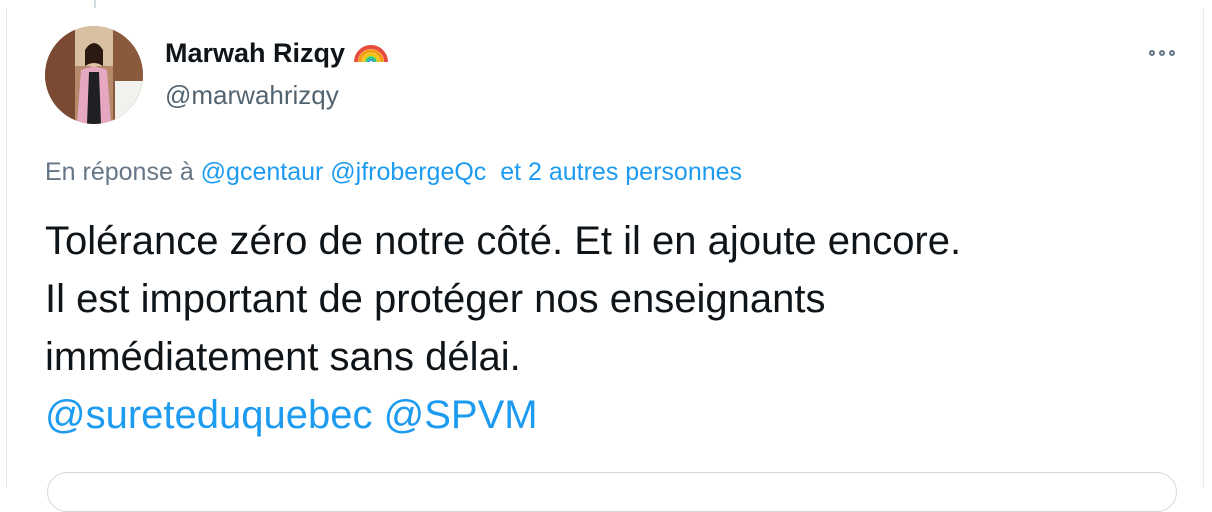  What do you see at coordinates (119, 172) in the screenshot?
I see `reply-prefix: En réponse à` at bounding box center [119, 172].